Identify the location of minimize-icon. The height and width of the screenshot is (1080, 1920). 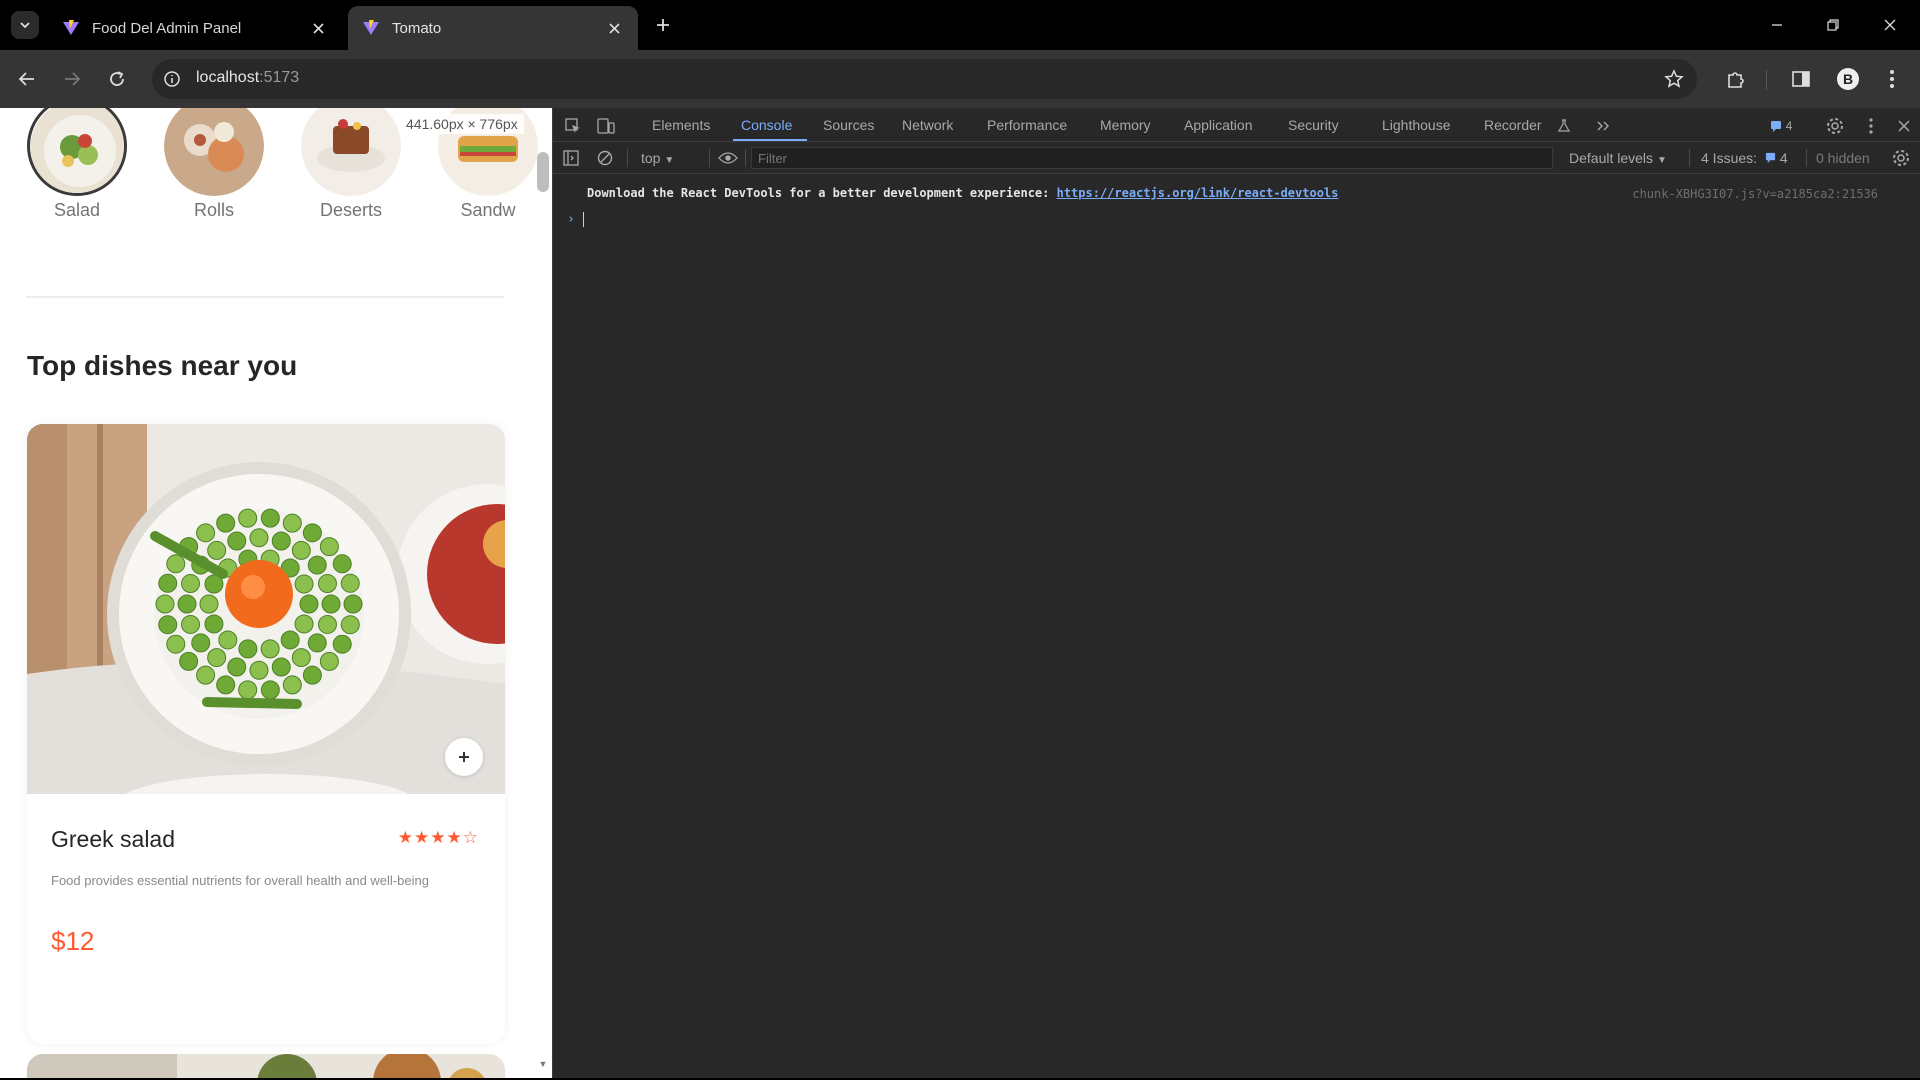
(1777, 25).